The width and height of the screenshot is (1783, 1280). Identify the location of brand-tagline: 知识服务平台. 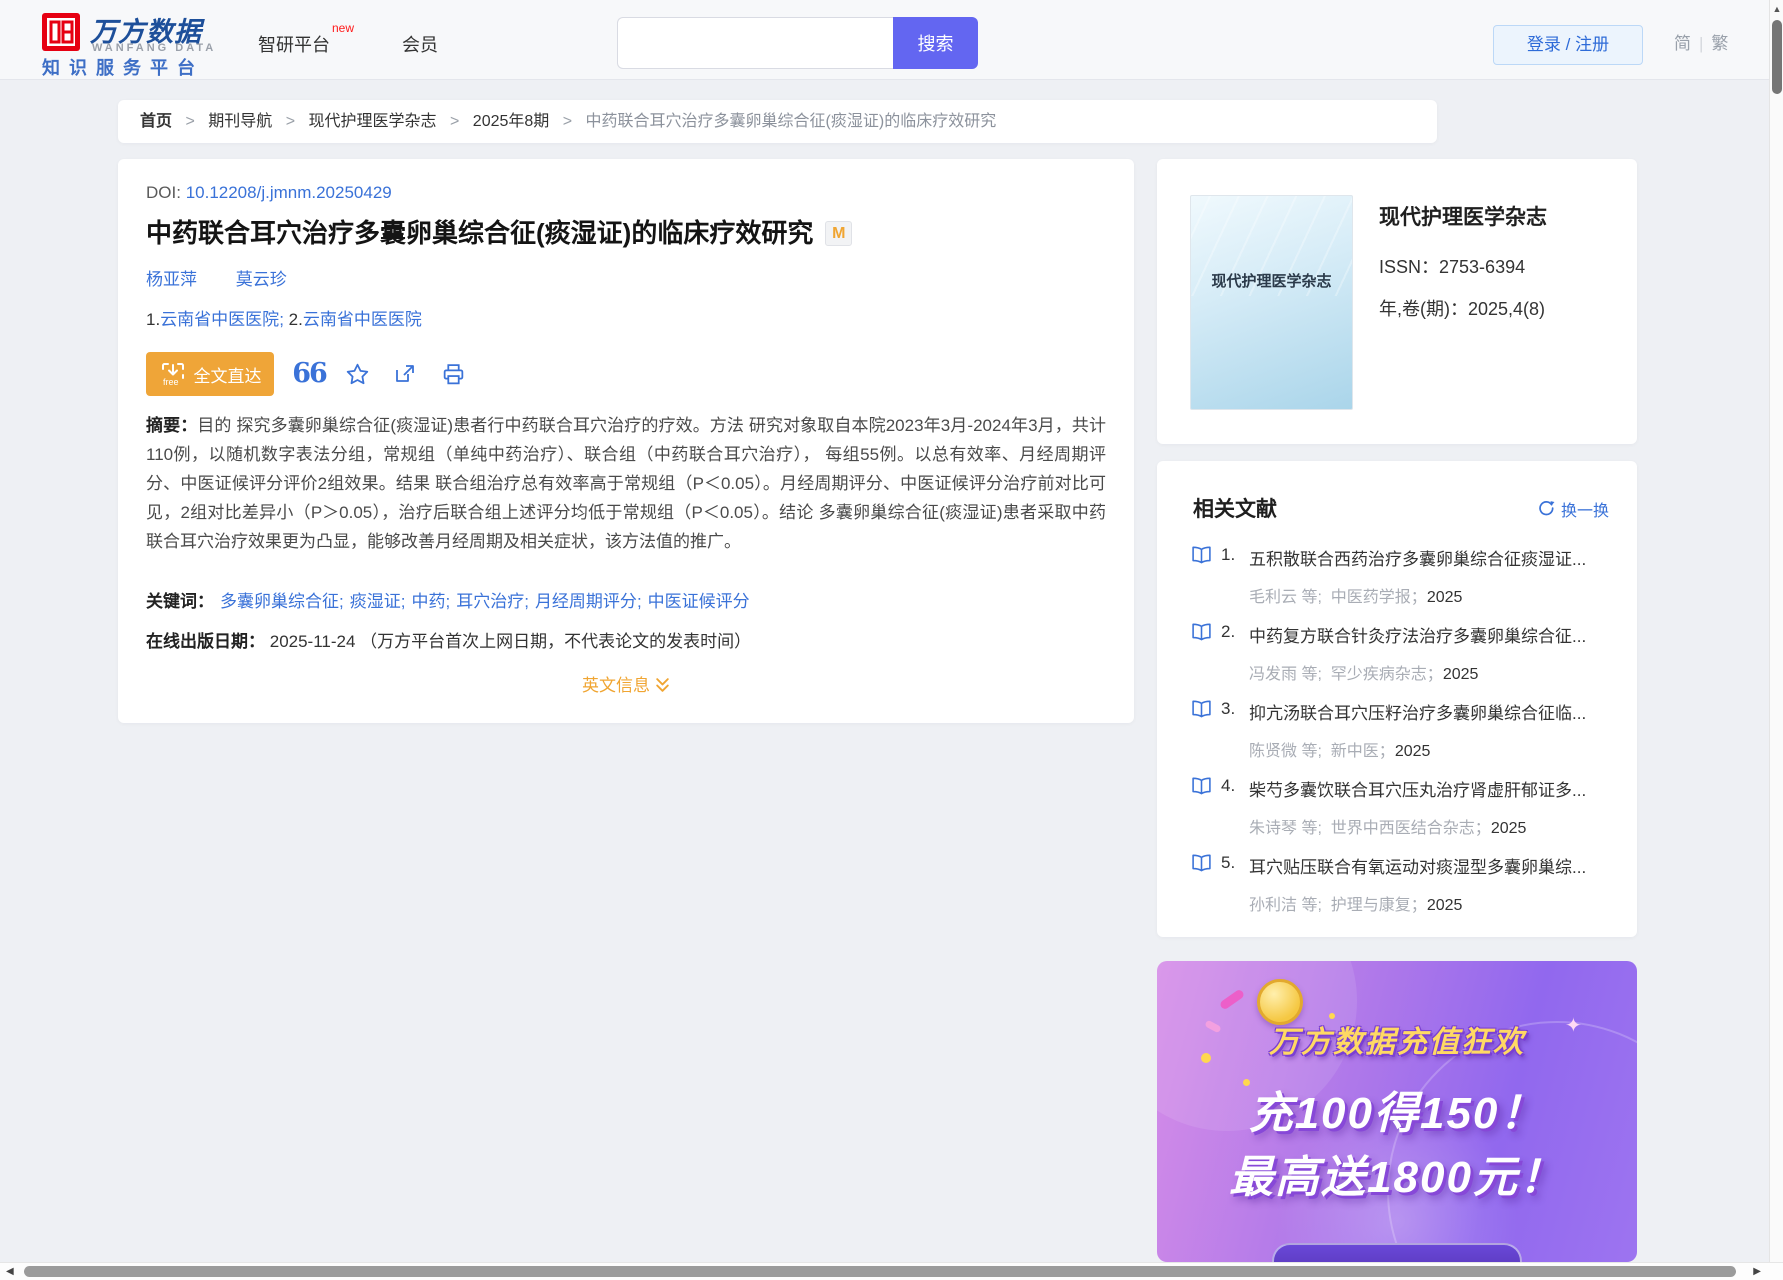
(123, 68).